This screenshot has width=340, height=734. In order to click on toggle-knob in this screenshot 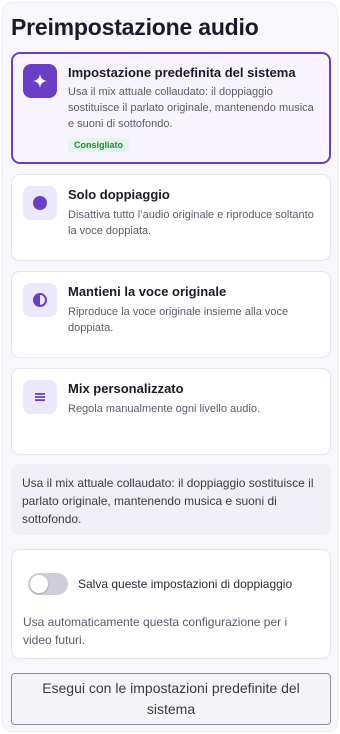, I will do `click(39, 584)`.